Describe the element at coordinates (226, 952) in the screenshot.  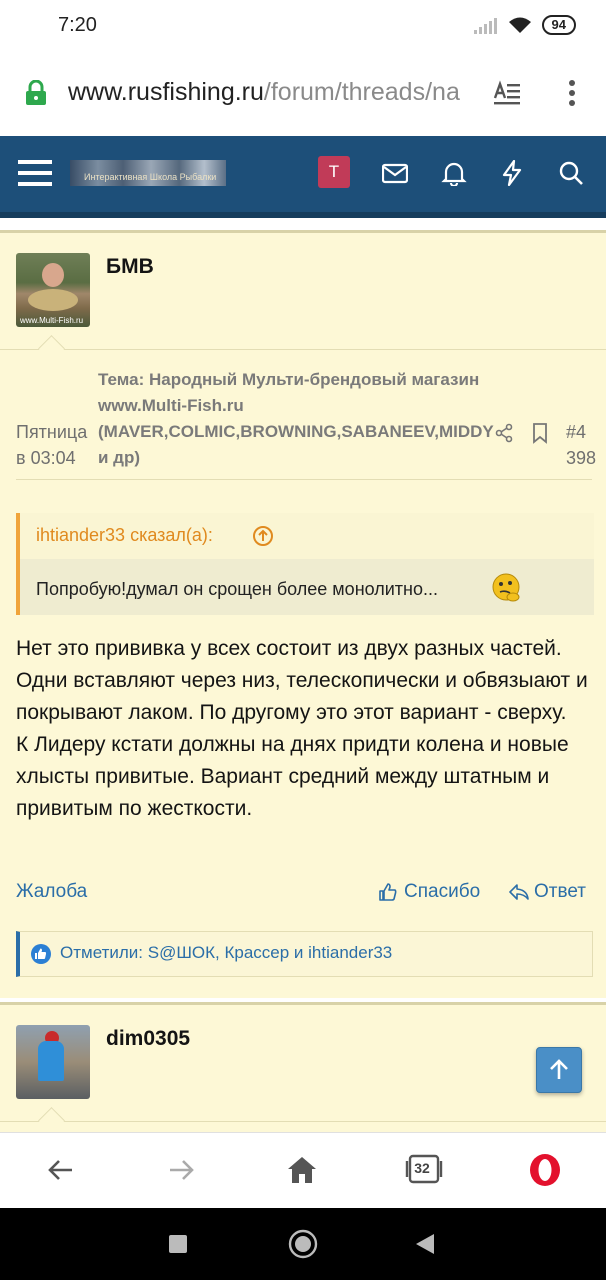
I see `reactions-text: Отметили: S@ШОК, Крассер и ihtiander33` at that location.